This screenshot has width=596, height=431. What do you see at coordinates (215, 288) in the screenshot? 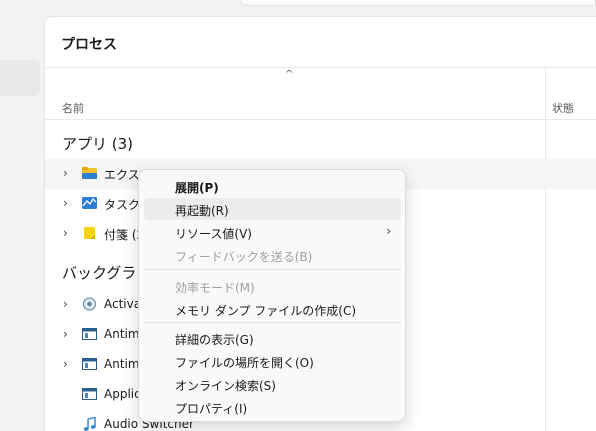
I see `menu-item-label: 効率モード(M)` at bounding box center [215, 288].